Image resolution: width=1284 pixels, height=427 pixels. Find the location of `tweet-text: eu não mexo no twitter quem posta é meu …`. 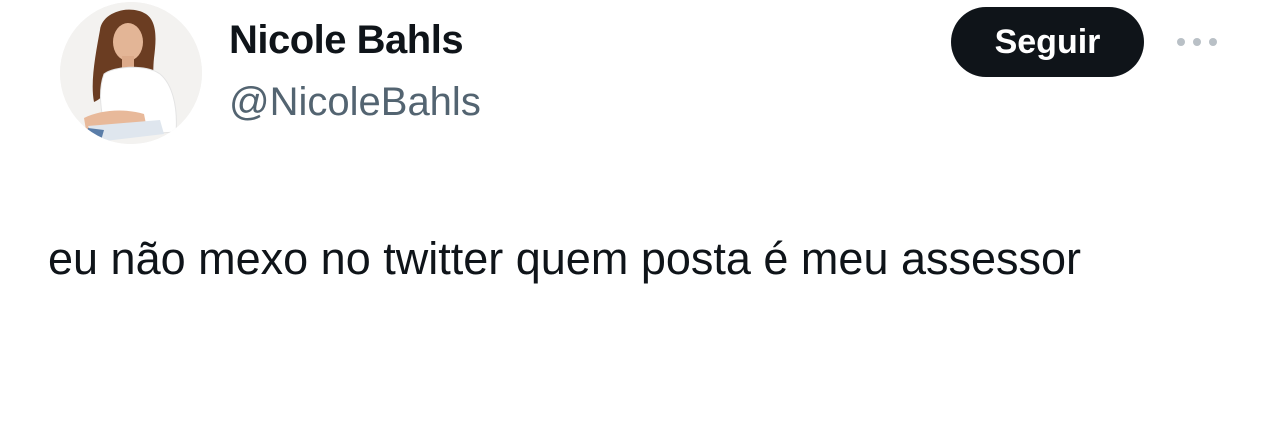

tweet-text: eu não mexo no twitter quem posta é meu … is located at coordinates (565, 258).